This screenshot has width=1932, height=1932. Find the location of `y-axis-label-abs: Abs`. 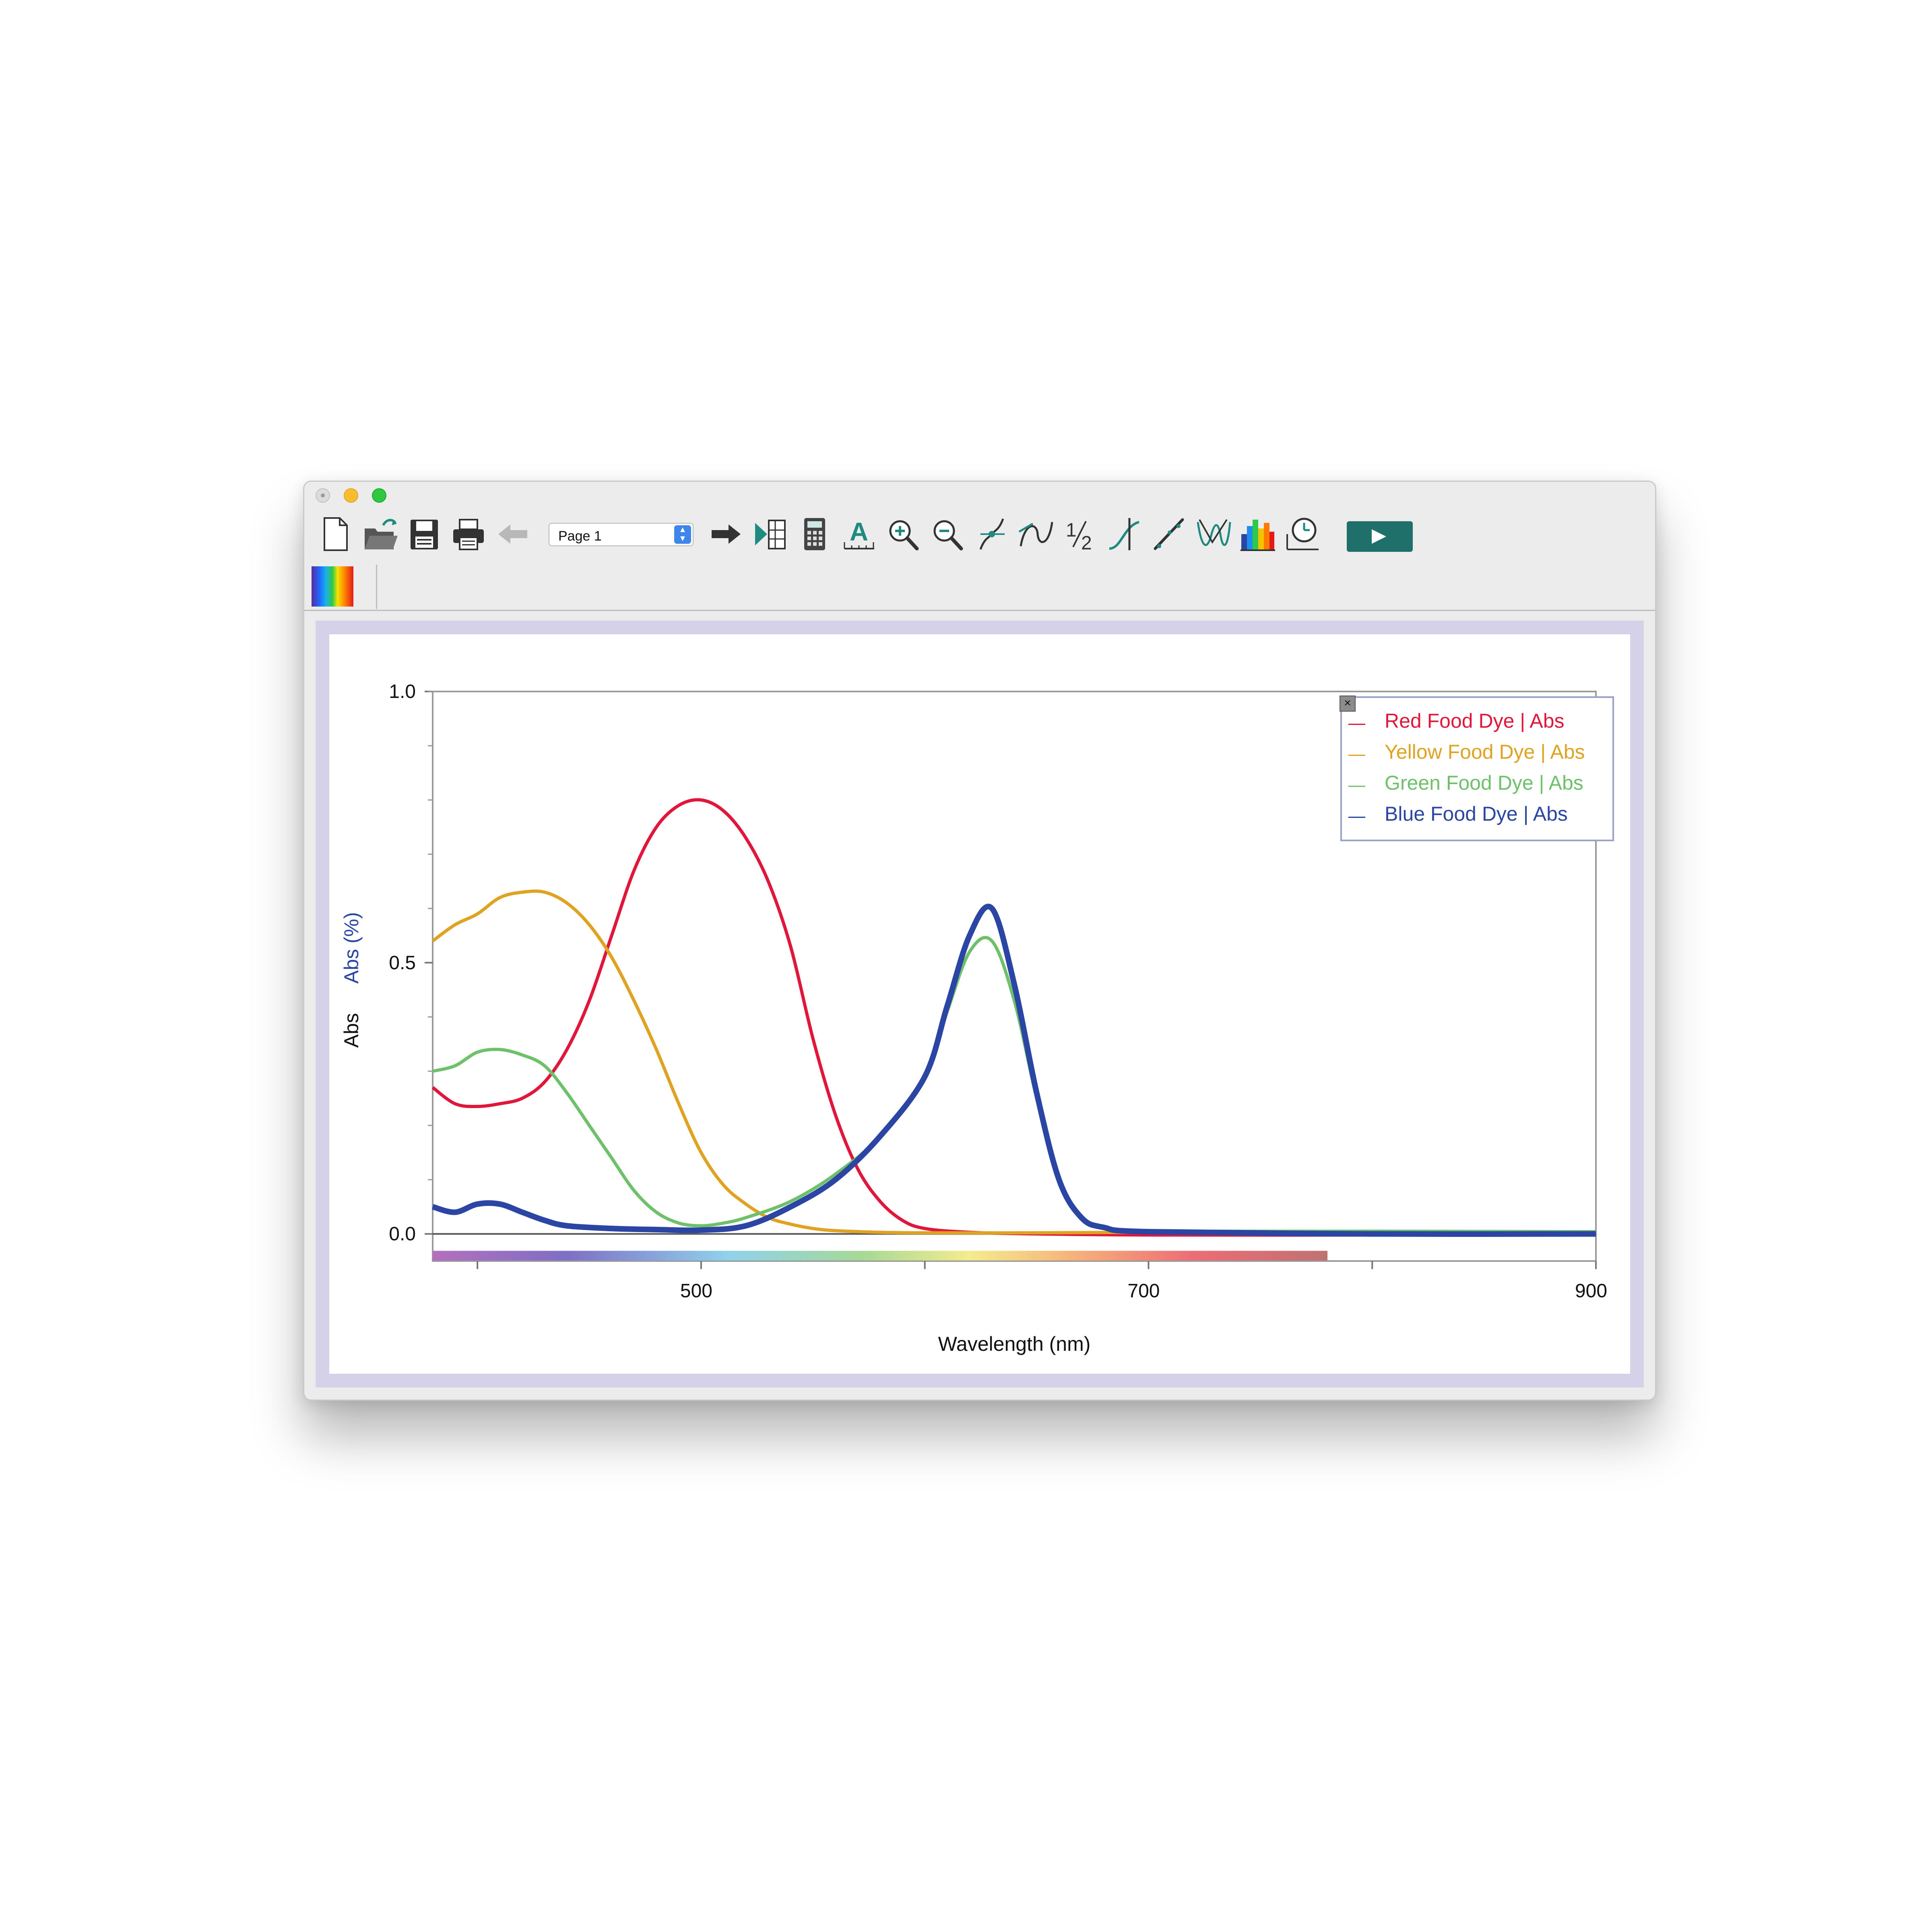

y-axis-label-abs: Abs is located at coordinates (351, 1030).